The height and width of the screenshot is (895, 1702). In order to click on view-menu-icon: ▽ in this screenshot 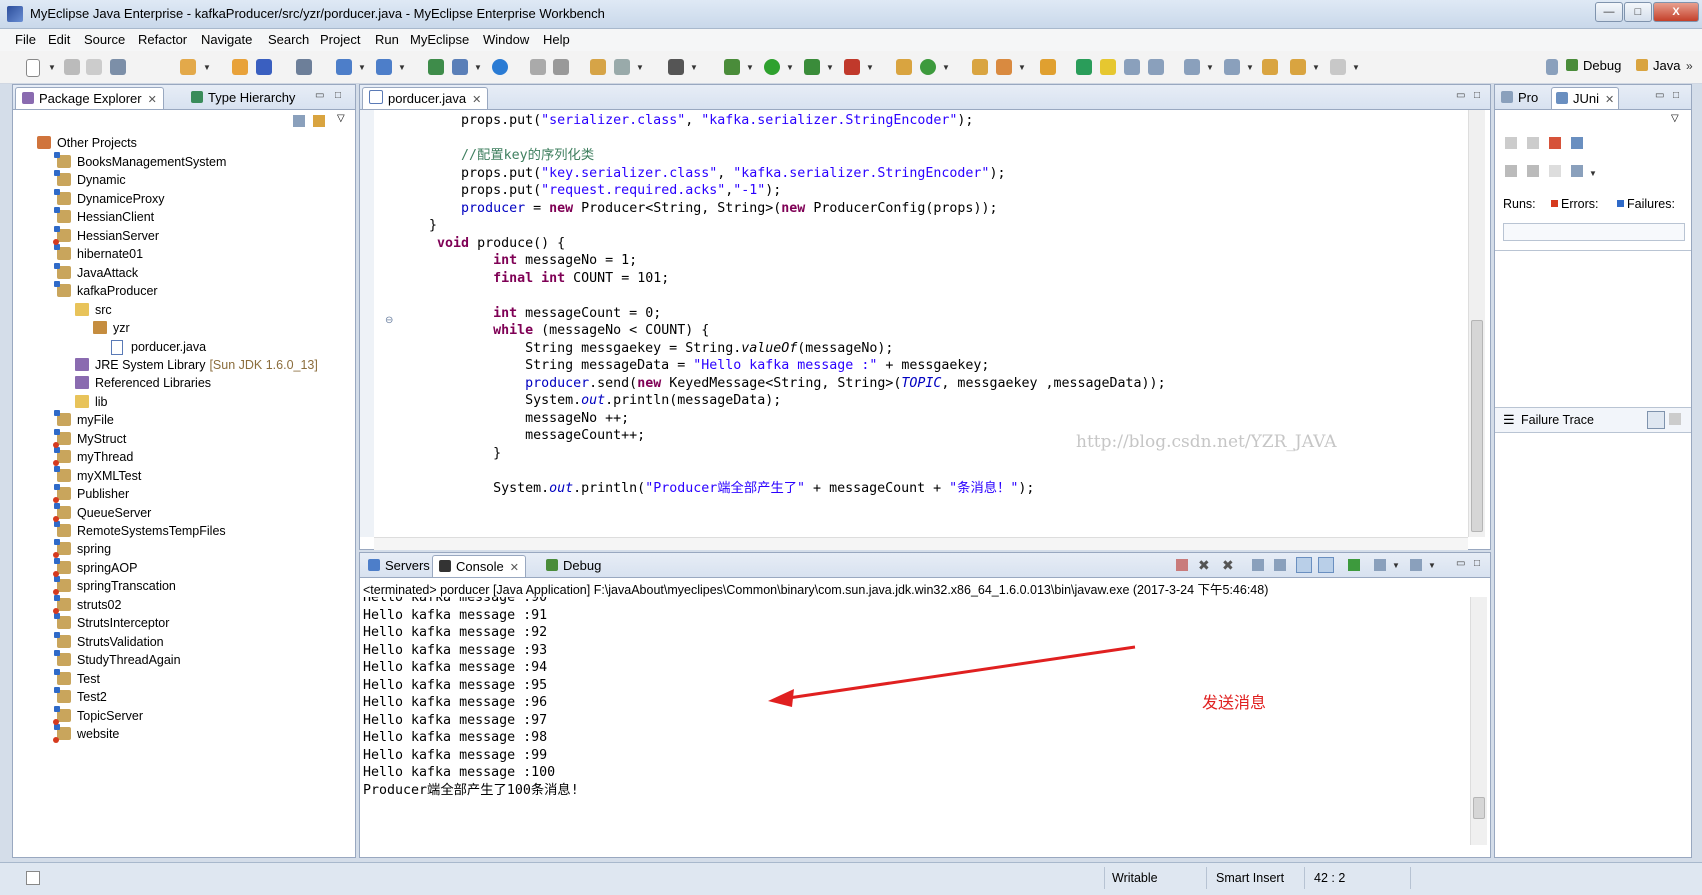, I will do `click(341, 118)`.